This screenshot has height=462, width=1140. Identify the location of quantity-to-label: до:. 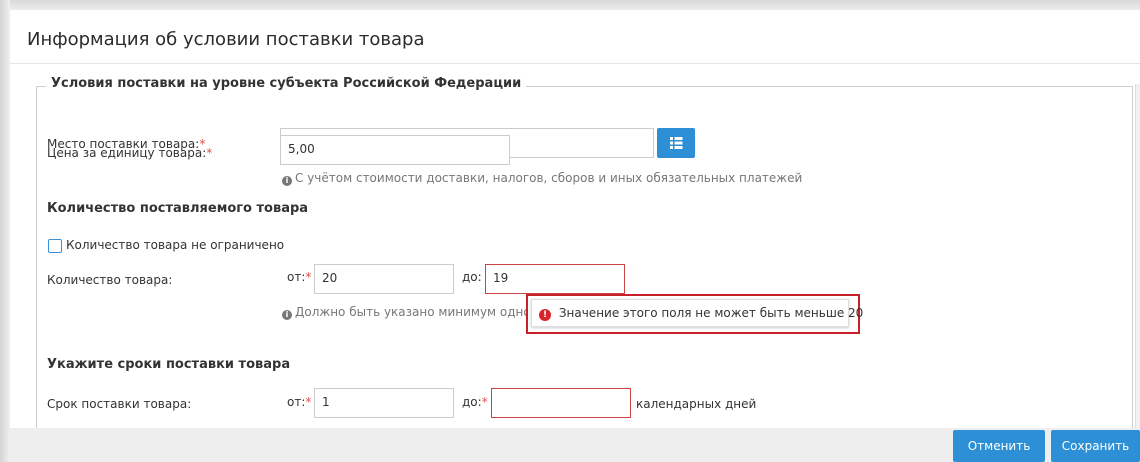
(472, 277).